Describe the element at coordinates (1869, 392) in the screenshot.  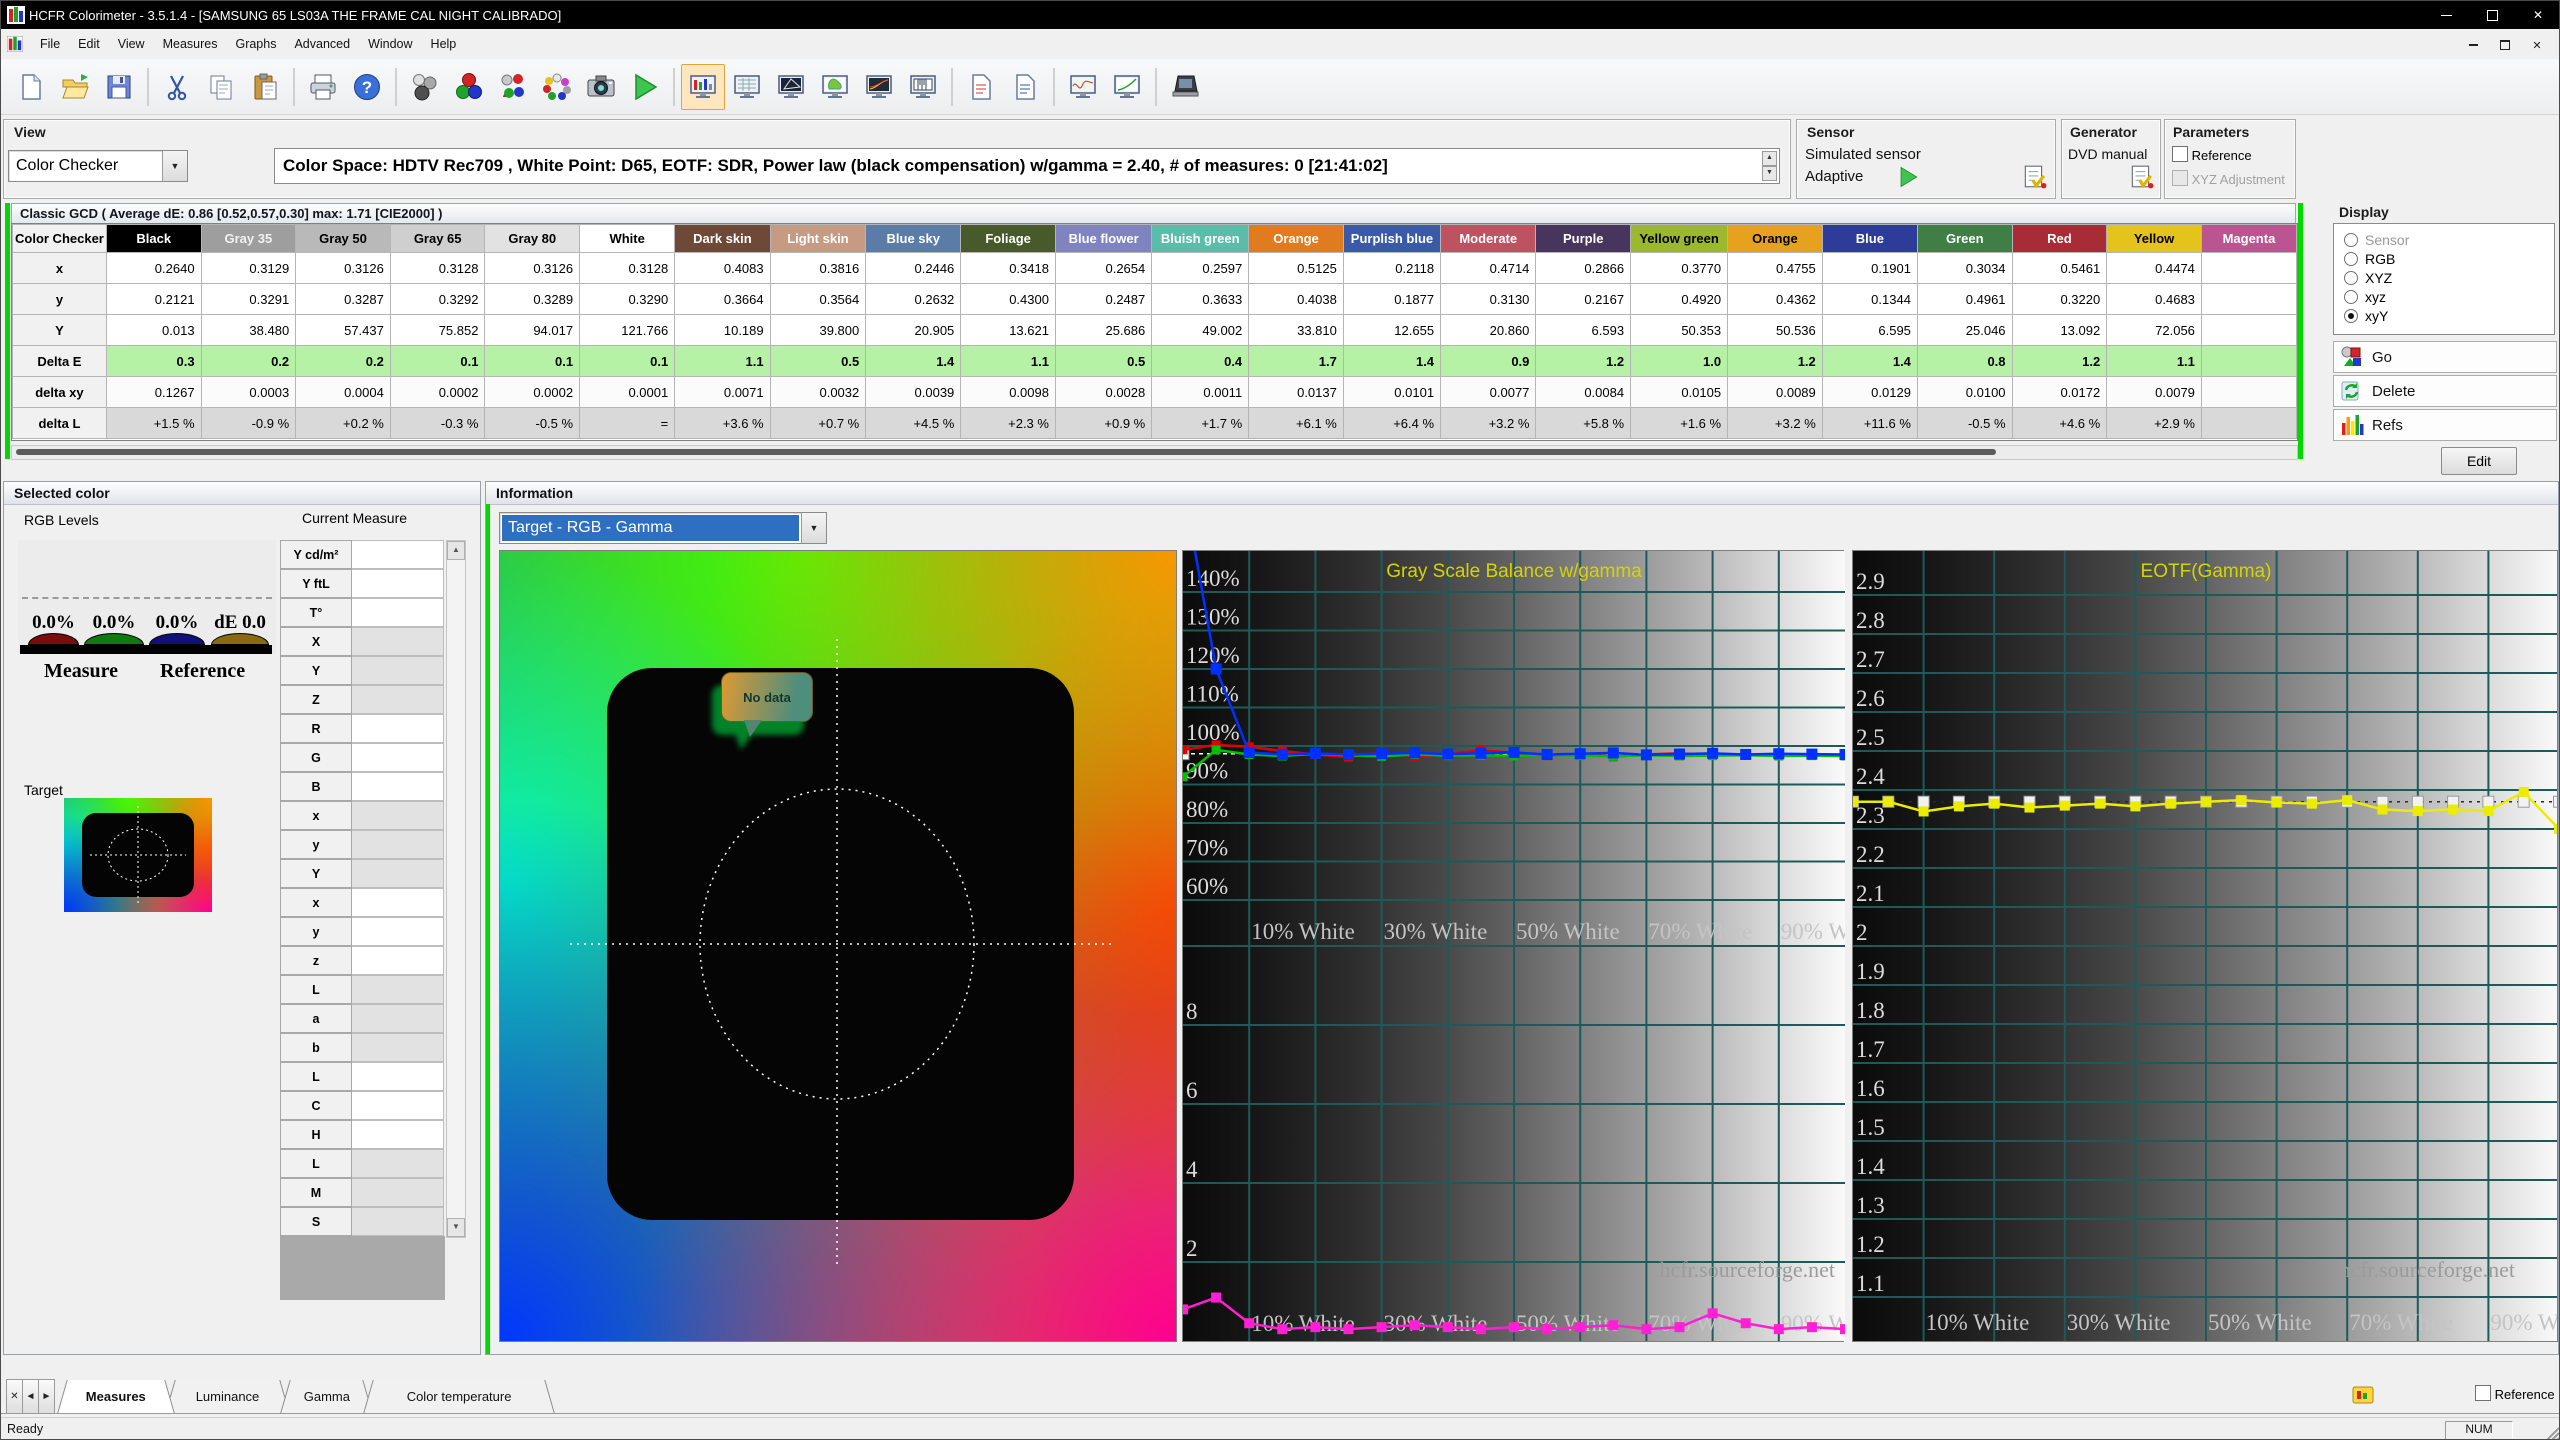
I see `table-cell: 0.0129` at that location.